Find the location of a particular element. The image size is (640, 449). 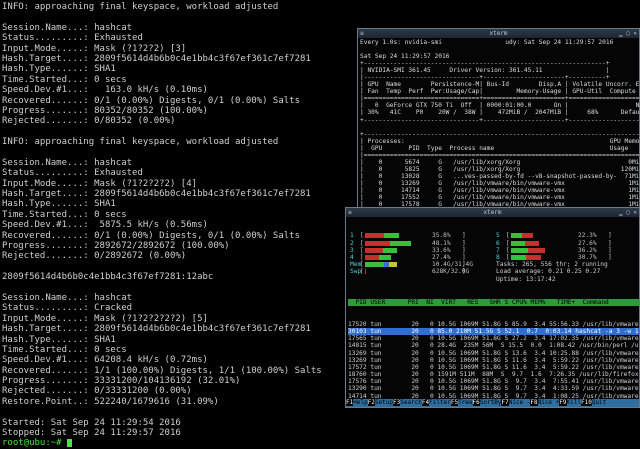

meter-value: 35.8% is located at coordinates (441, 236).